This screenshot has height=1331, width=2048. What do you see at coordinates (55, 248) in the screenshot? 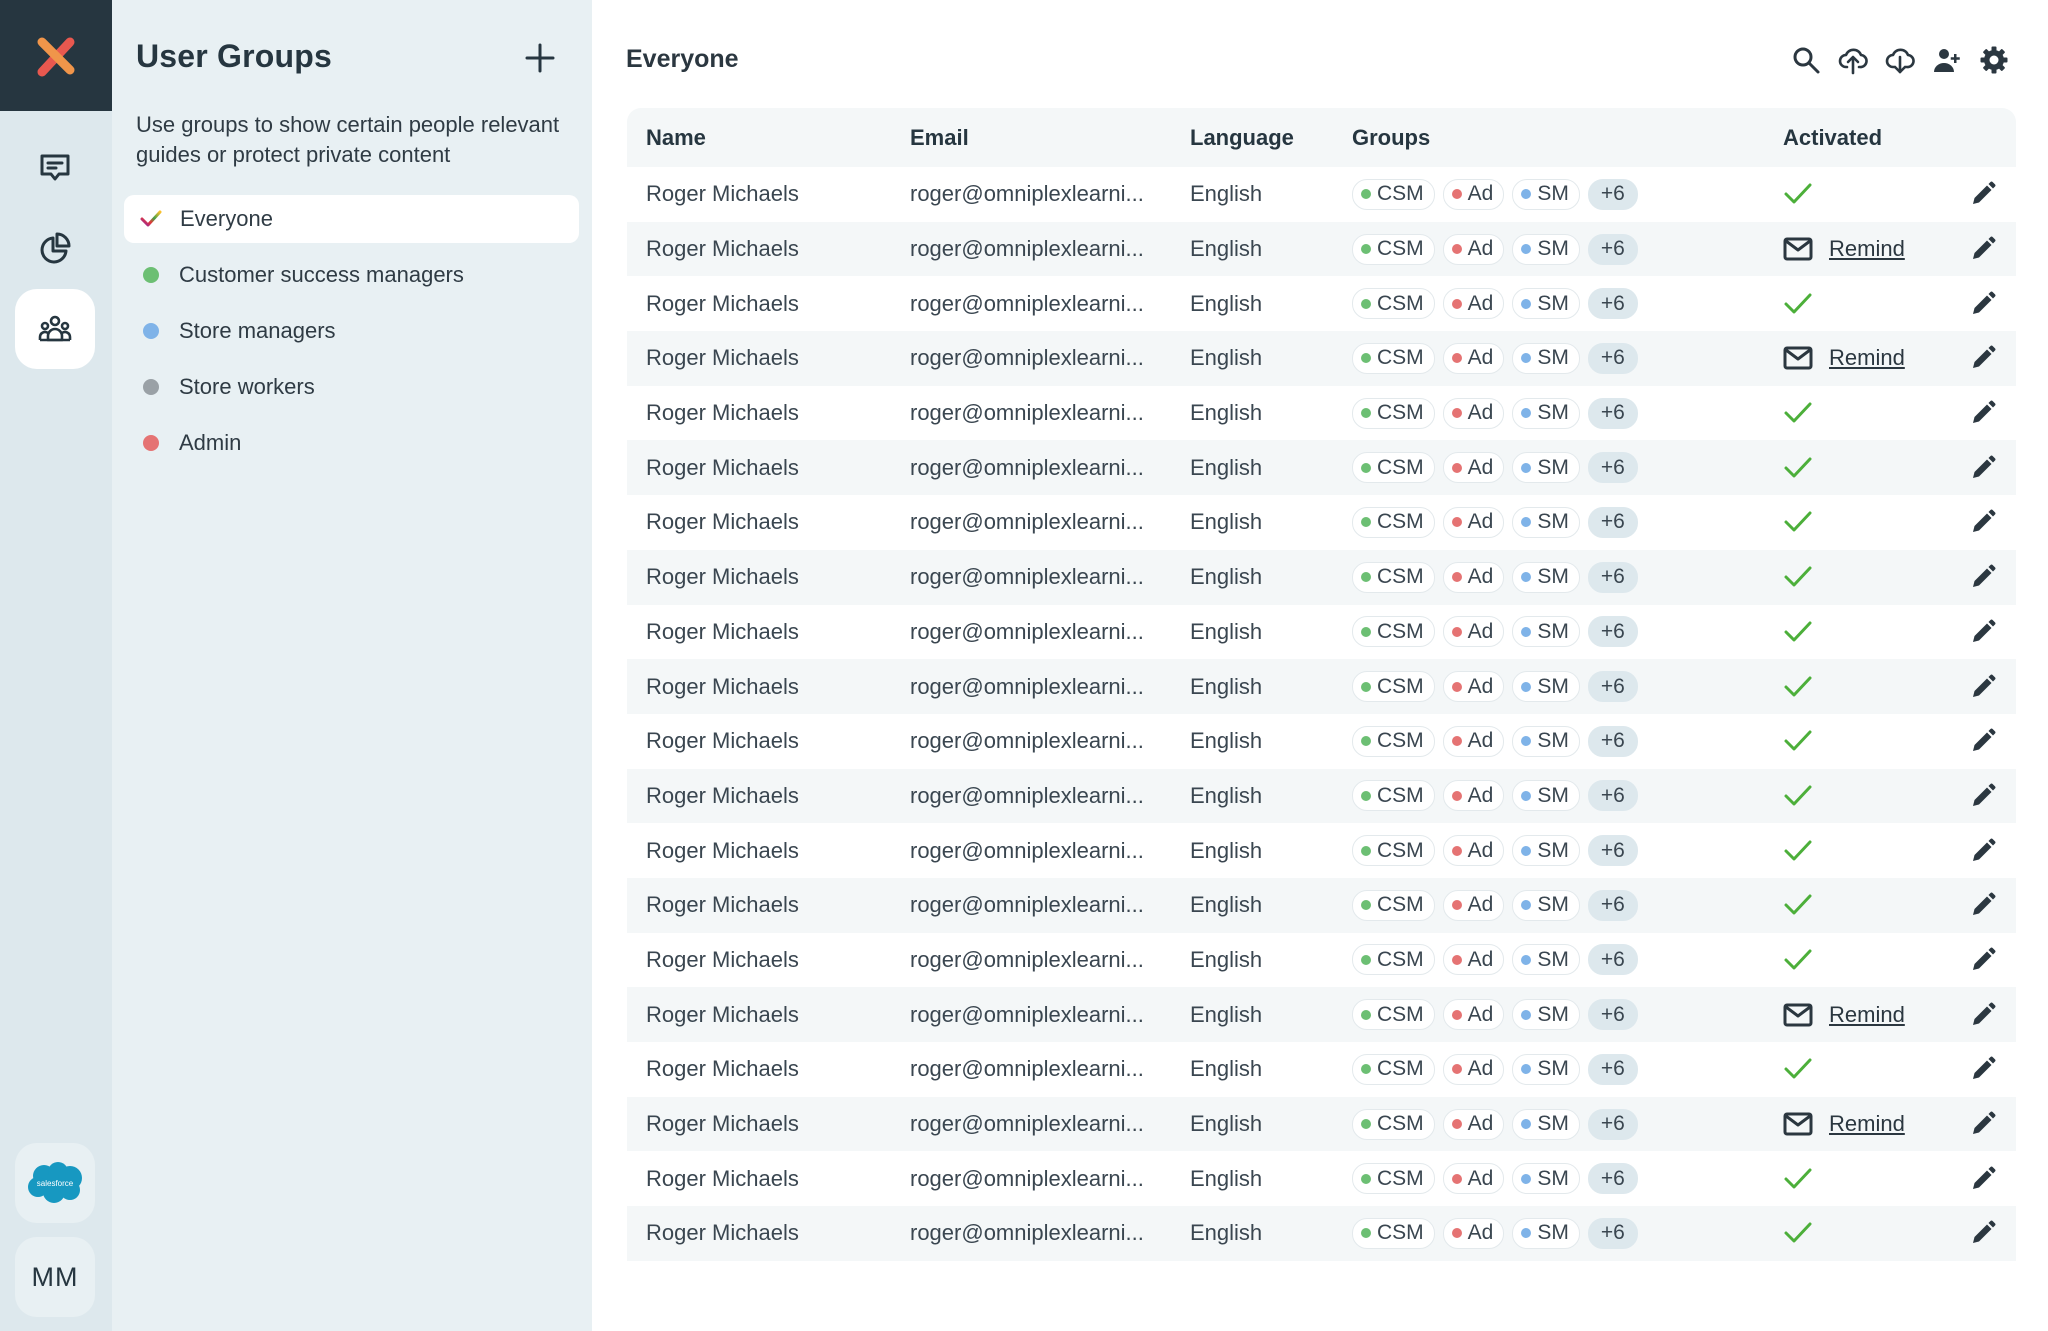
I see `rail-item-analytics` at bounding box center [55, 248].